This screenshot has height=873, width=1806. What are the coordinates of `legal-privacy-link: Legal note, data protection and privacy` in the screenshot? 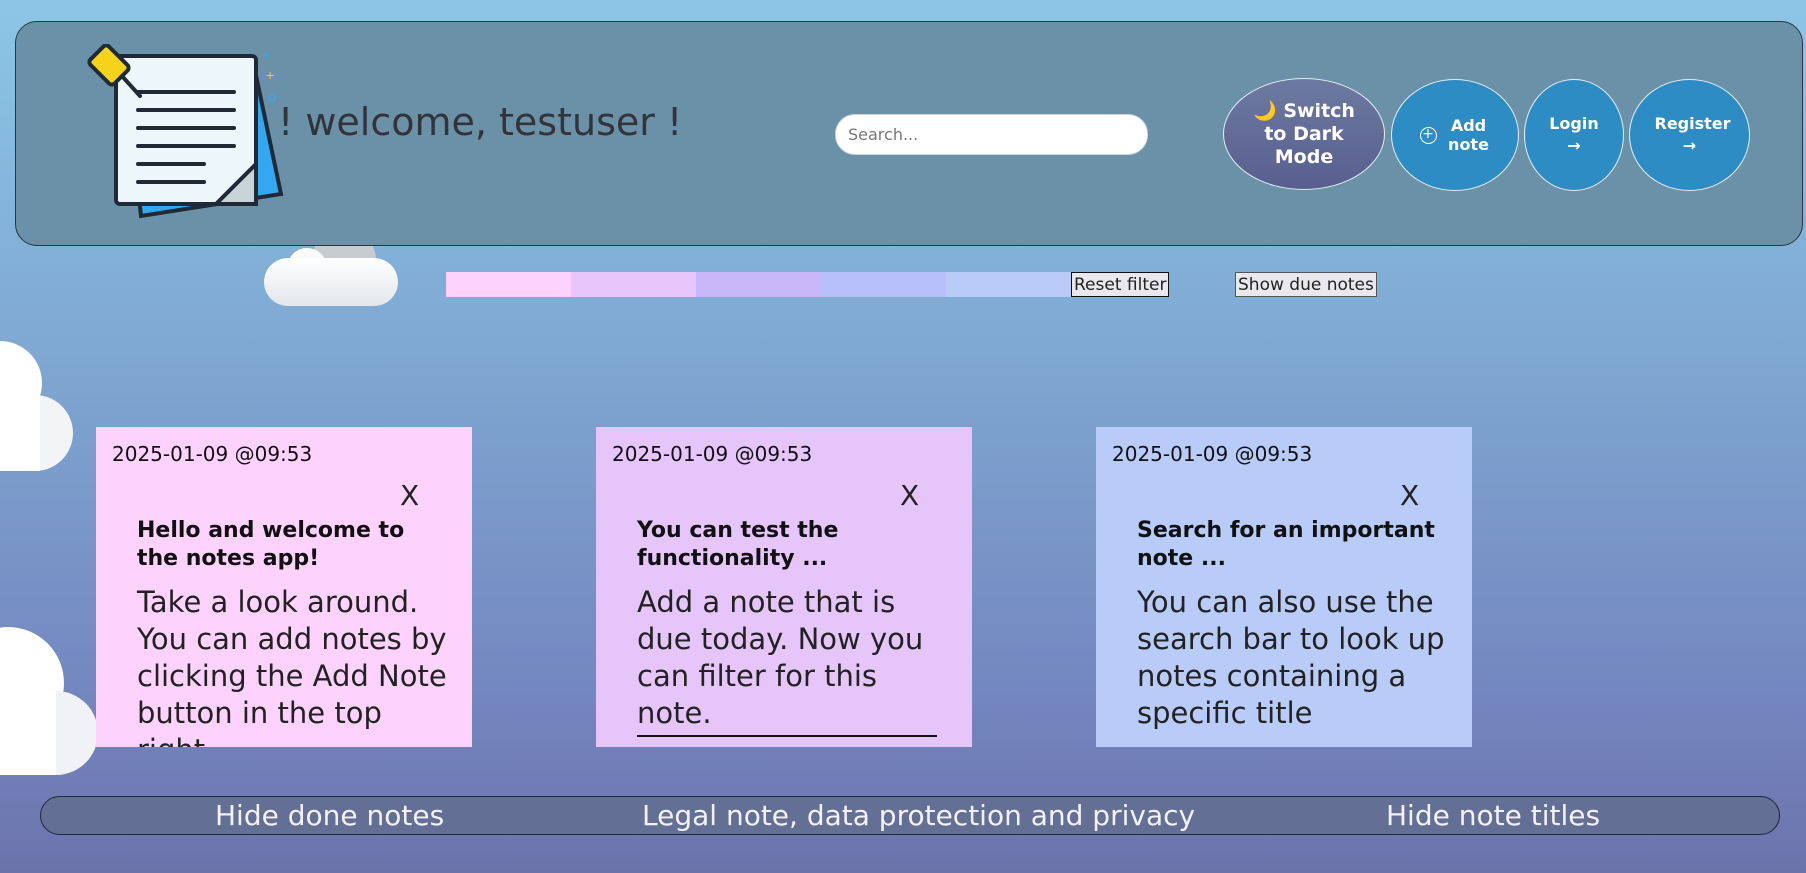 It's located at (918, 815).